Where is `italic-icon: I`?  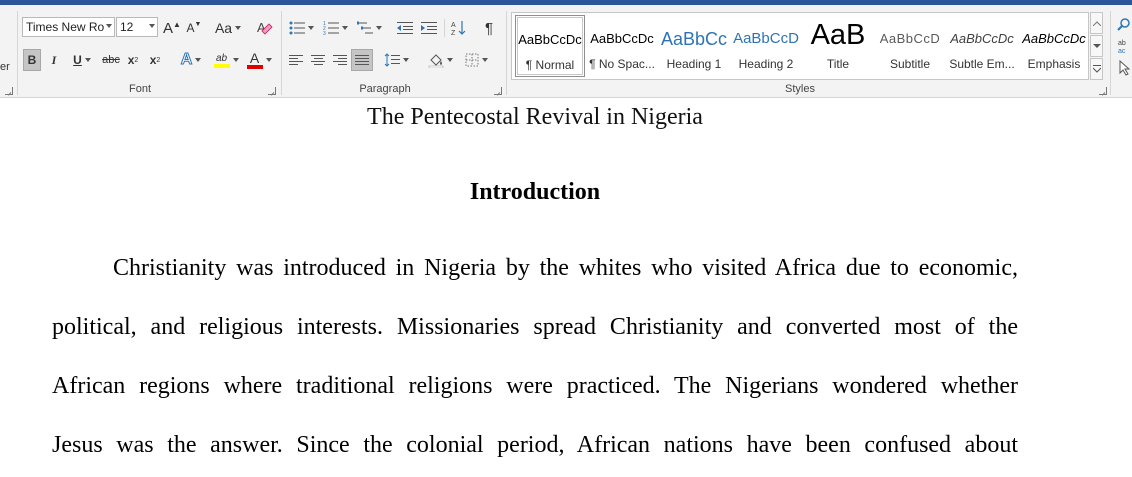
italic-icon: I is located at coordinates (54, 59).